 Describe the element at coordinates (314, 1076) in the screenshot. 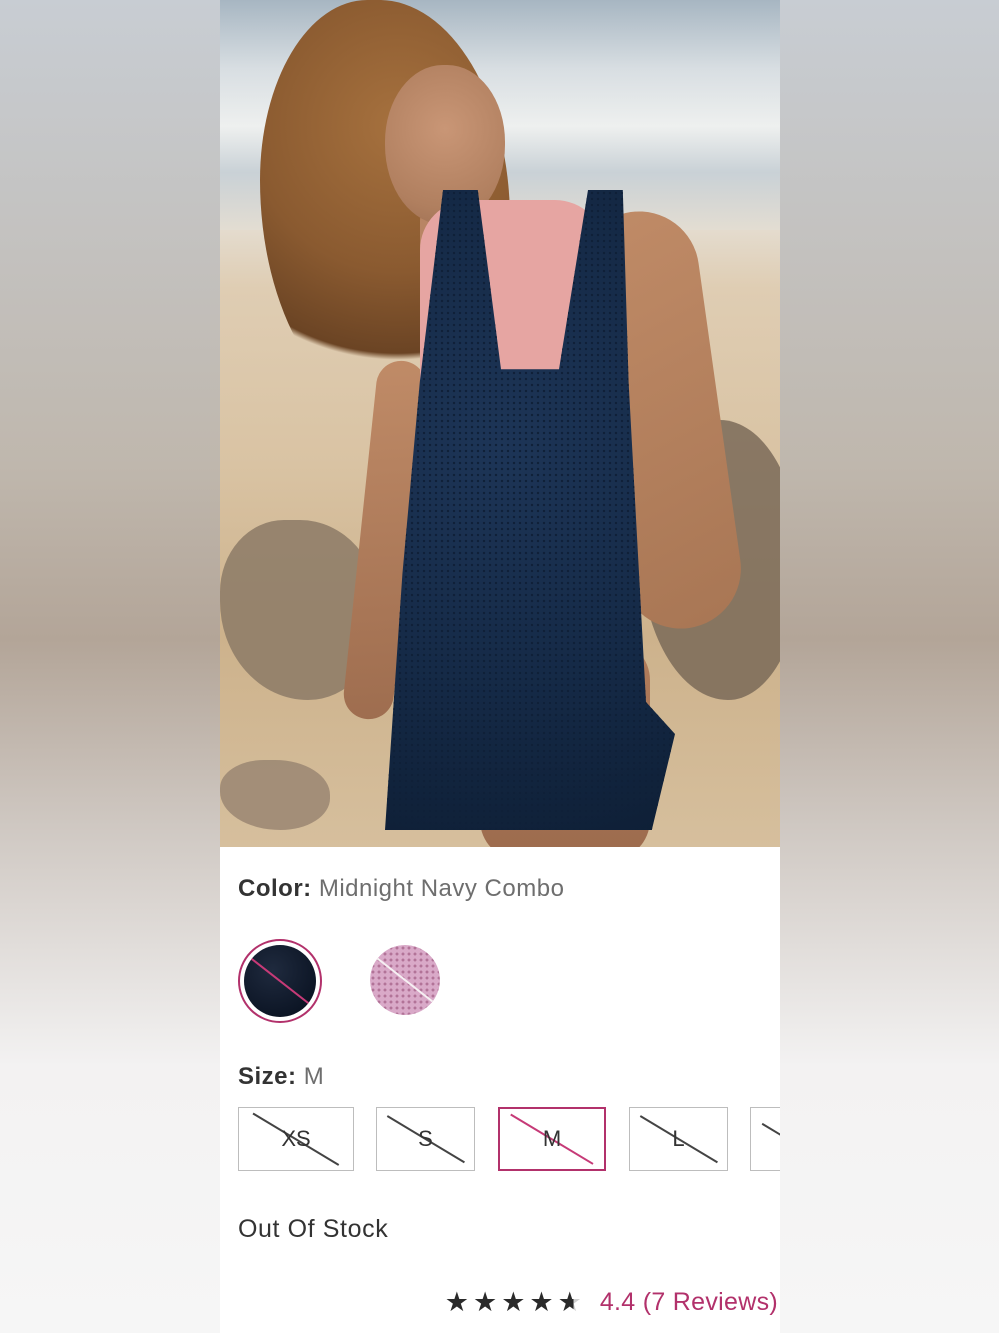

I see `size-value: M` at that location.